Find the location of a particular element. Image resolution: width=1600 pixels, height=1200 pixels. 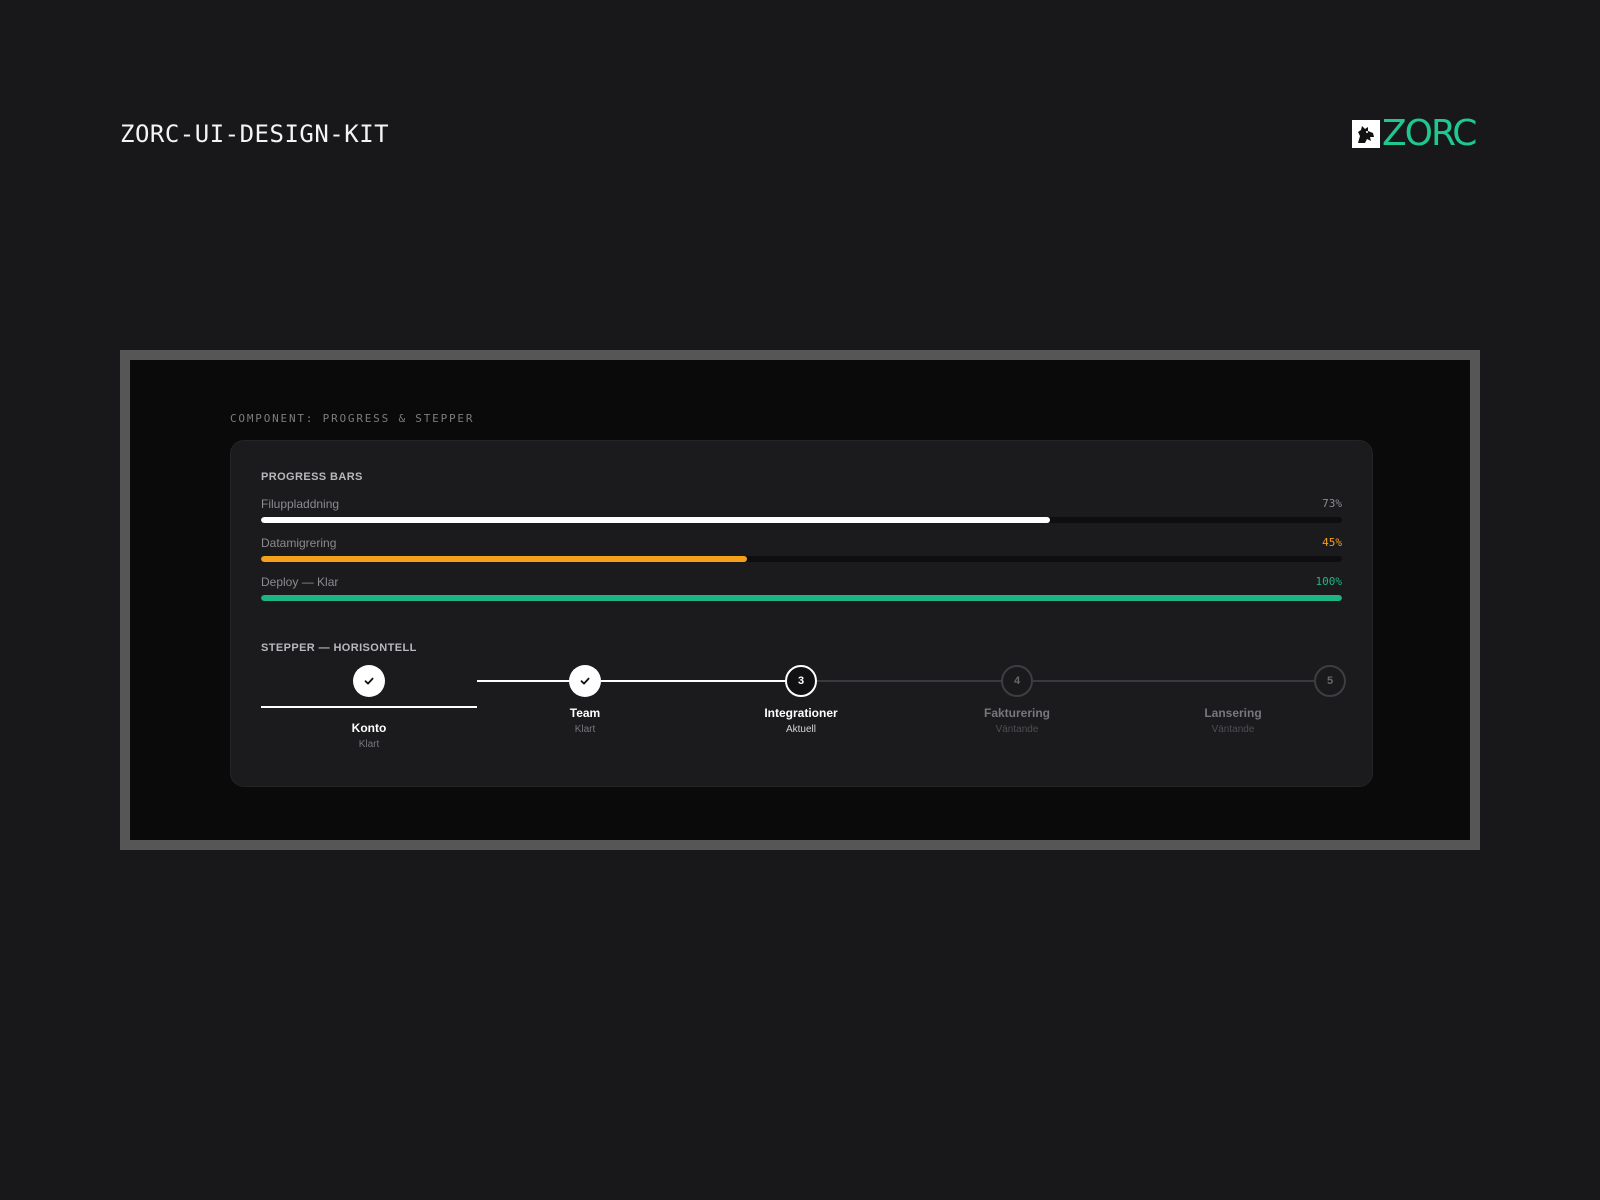

progress-bar-label: Deploy — Klar is located at coordinates (300, 582).